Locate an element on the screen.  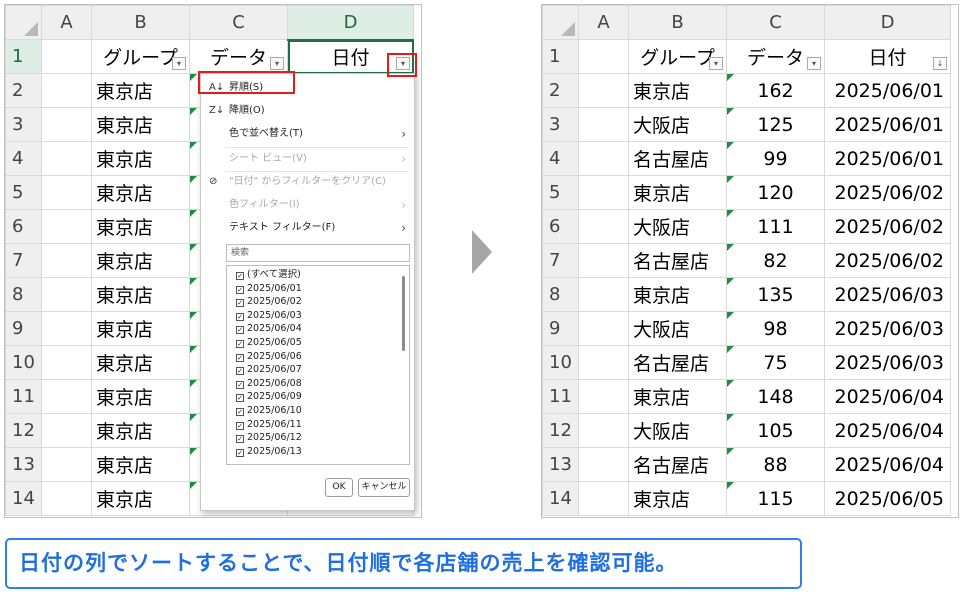
date-cell: 2025/06/04 is located at coordinates (887, 464).